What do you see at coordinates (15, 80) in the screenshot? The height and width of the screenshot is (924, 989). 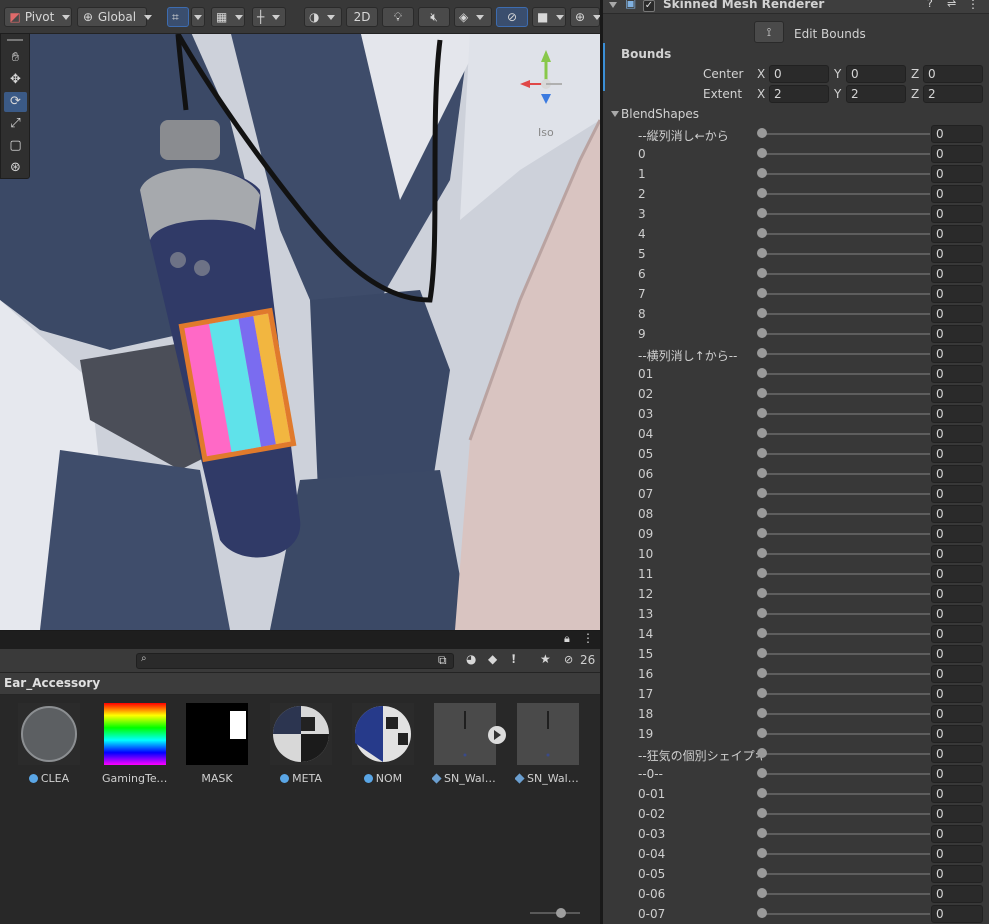 I see `move-tool: ✥` at bounding box center [15, 80].